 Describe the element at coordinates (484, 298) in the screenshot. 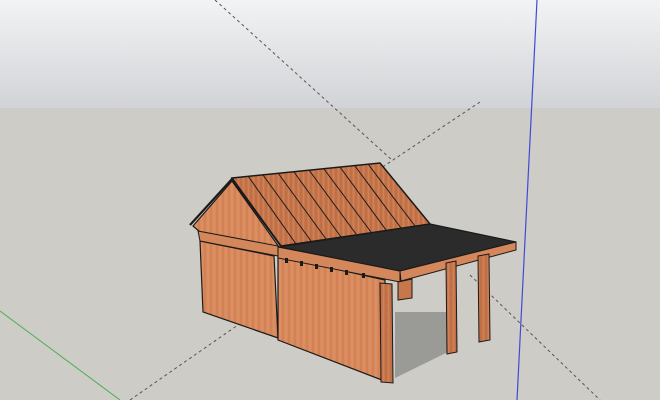

I see `carport-post-back` at that location.